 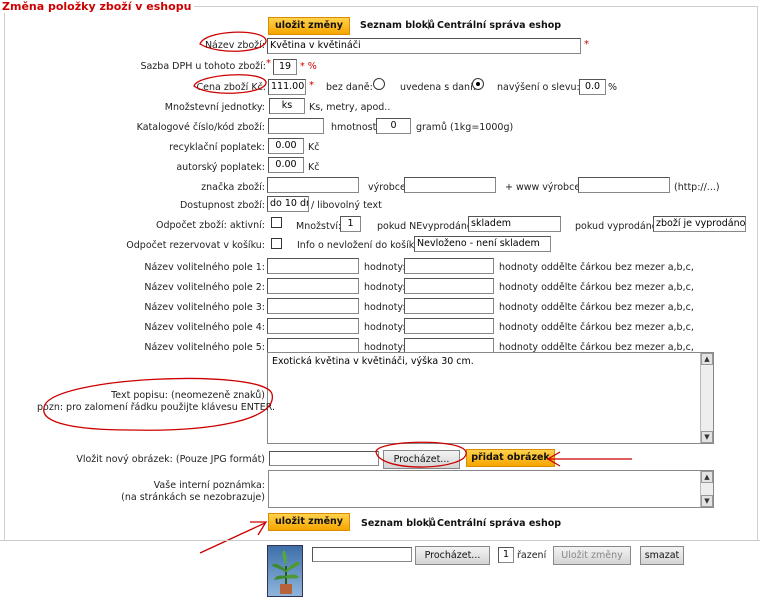 What do you see at coordinates (309, 522) in the screenshot?
I see `save-button-bottom: uložit změny` at bounding box center [309, 522].